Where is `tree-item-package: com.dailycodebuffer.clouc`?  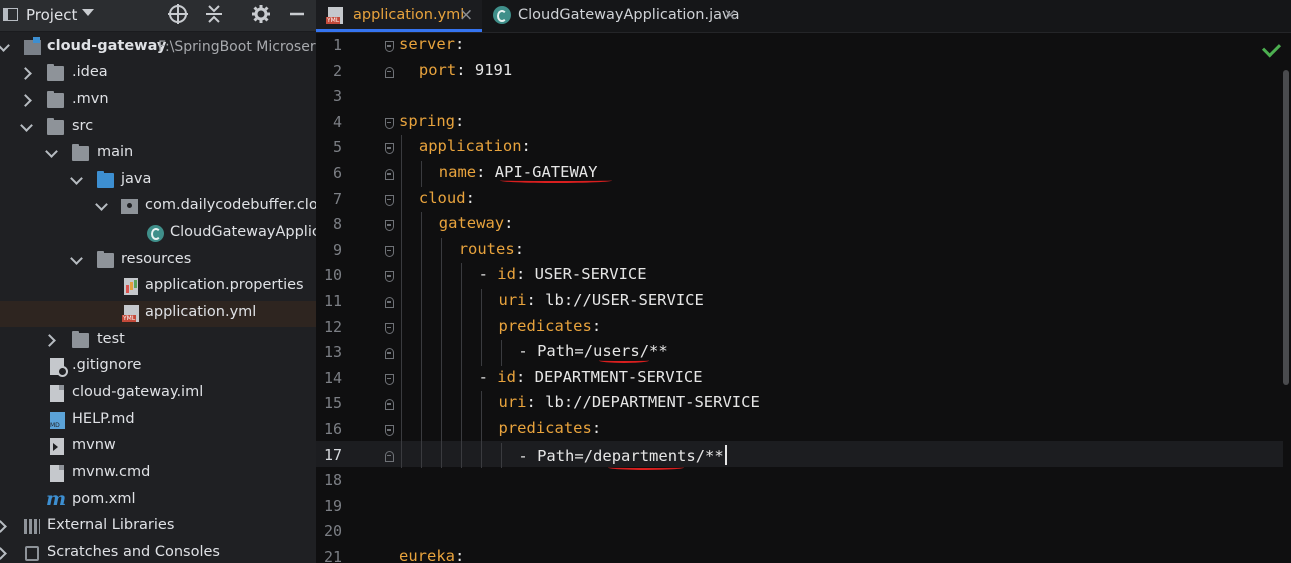 tree-item-package: com.dailycodebuffer.clouc is located at coordinates (158, 207).